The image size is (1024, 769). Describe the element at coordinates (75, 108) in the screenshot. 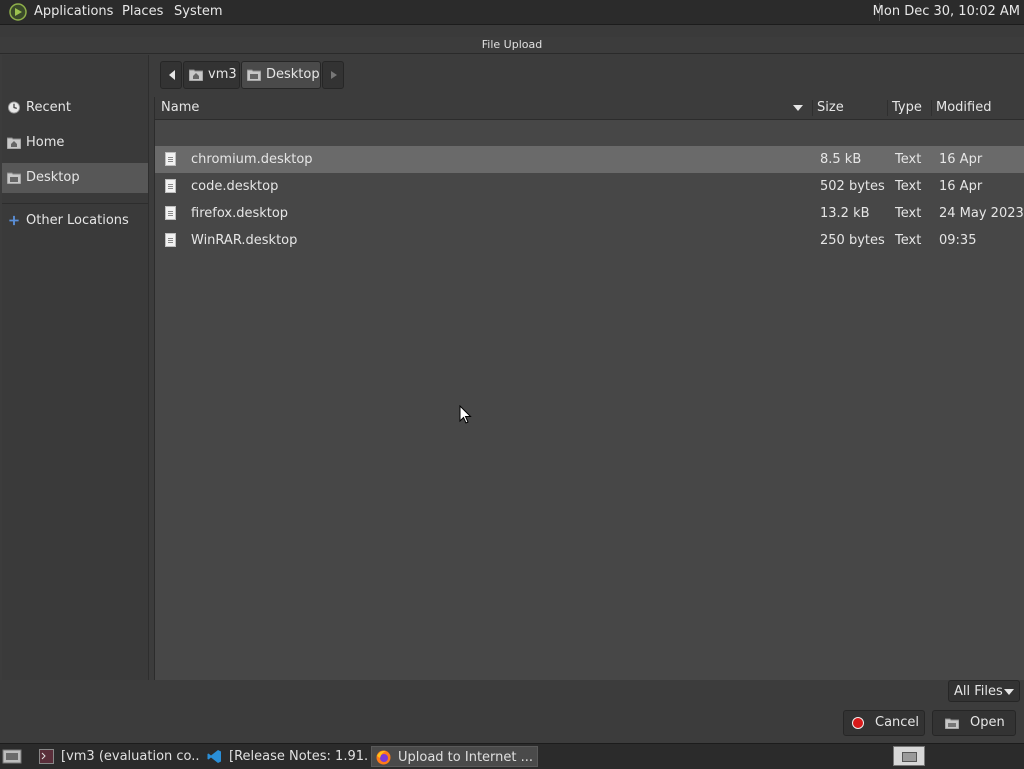

I see `sidebar-item-recent: Recent` at that location.